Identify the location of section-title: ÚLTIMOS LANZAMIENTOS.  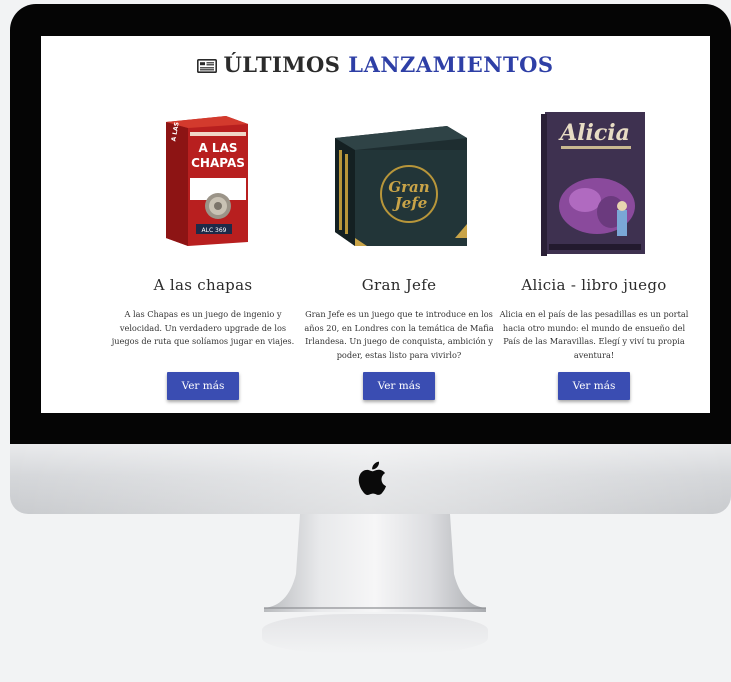
(375, 64).